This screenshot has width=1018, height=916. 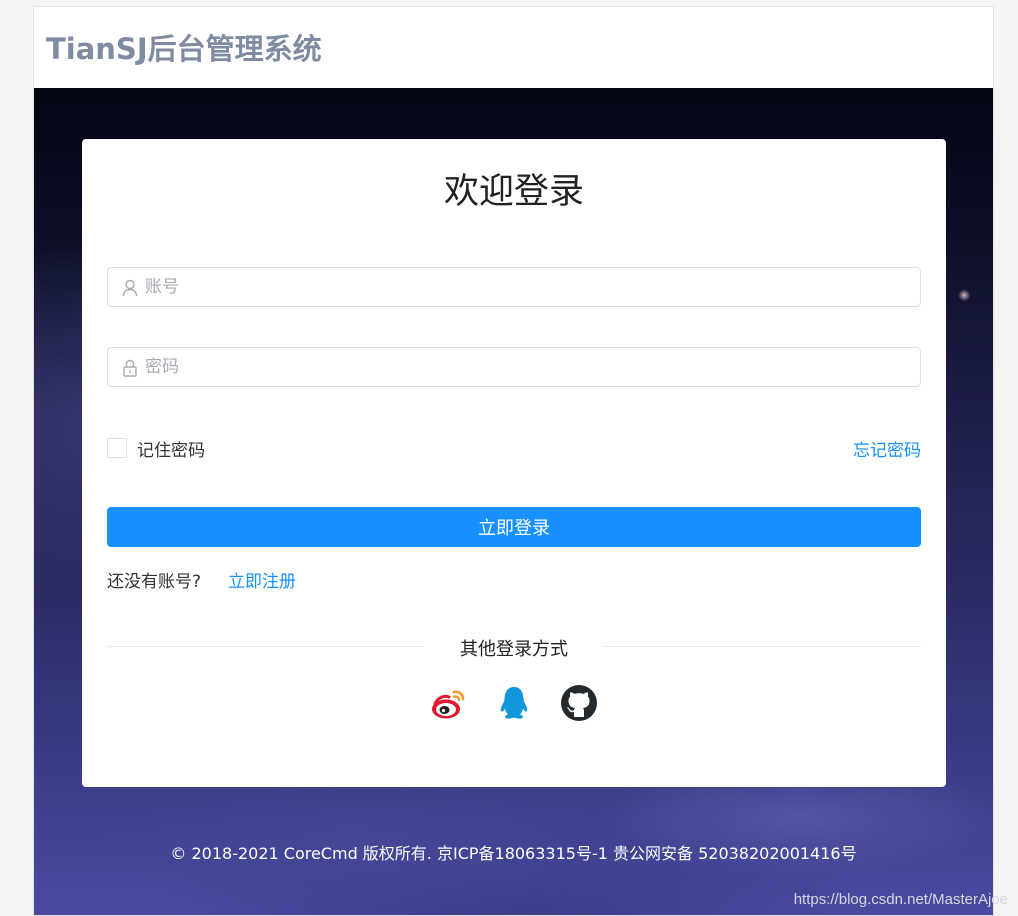 I want to click on remember-checkbox, so click(x=117, y=448).